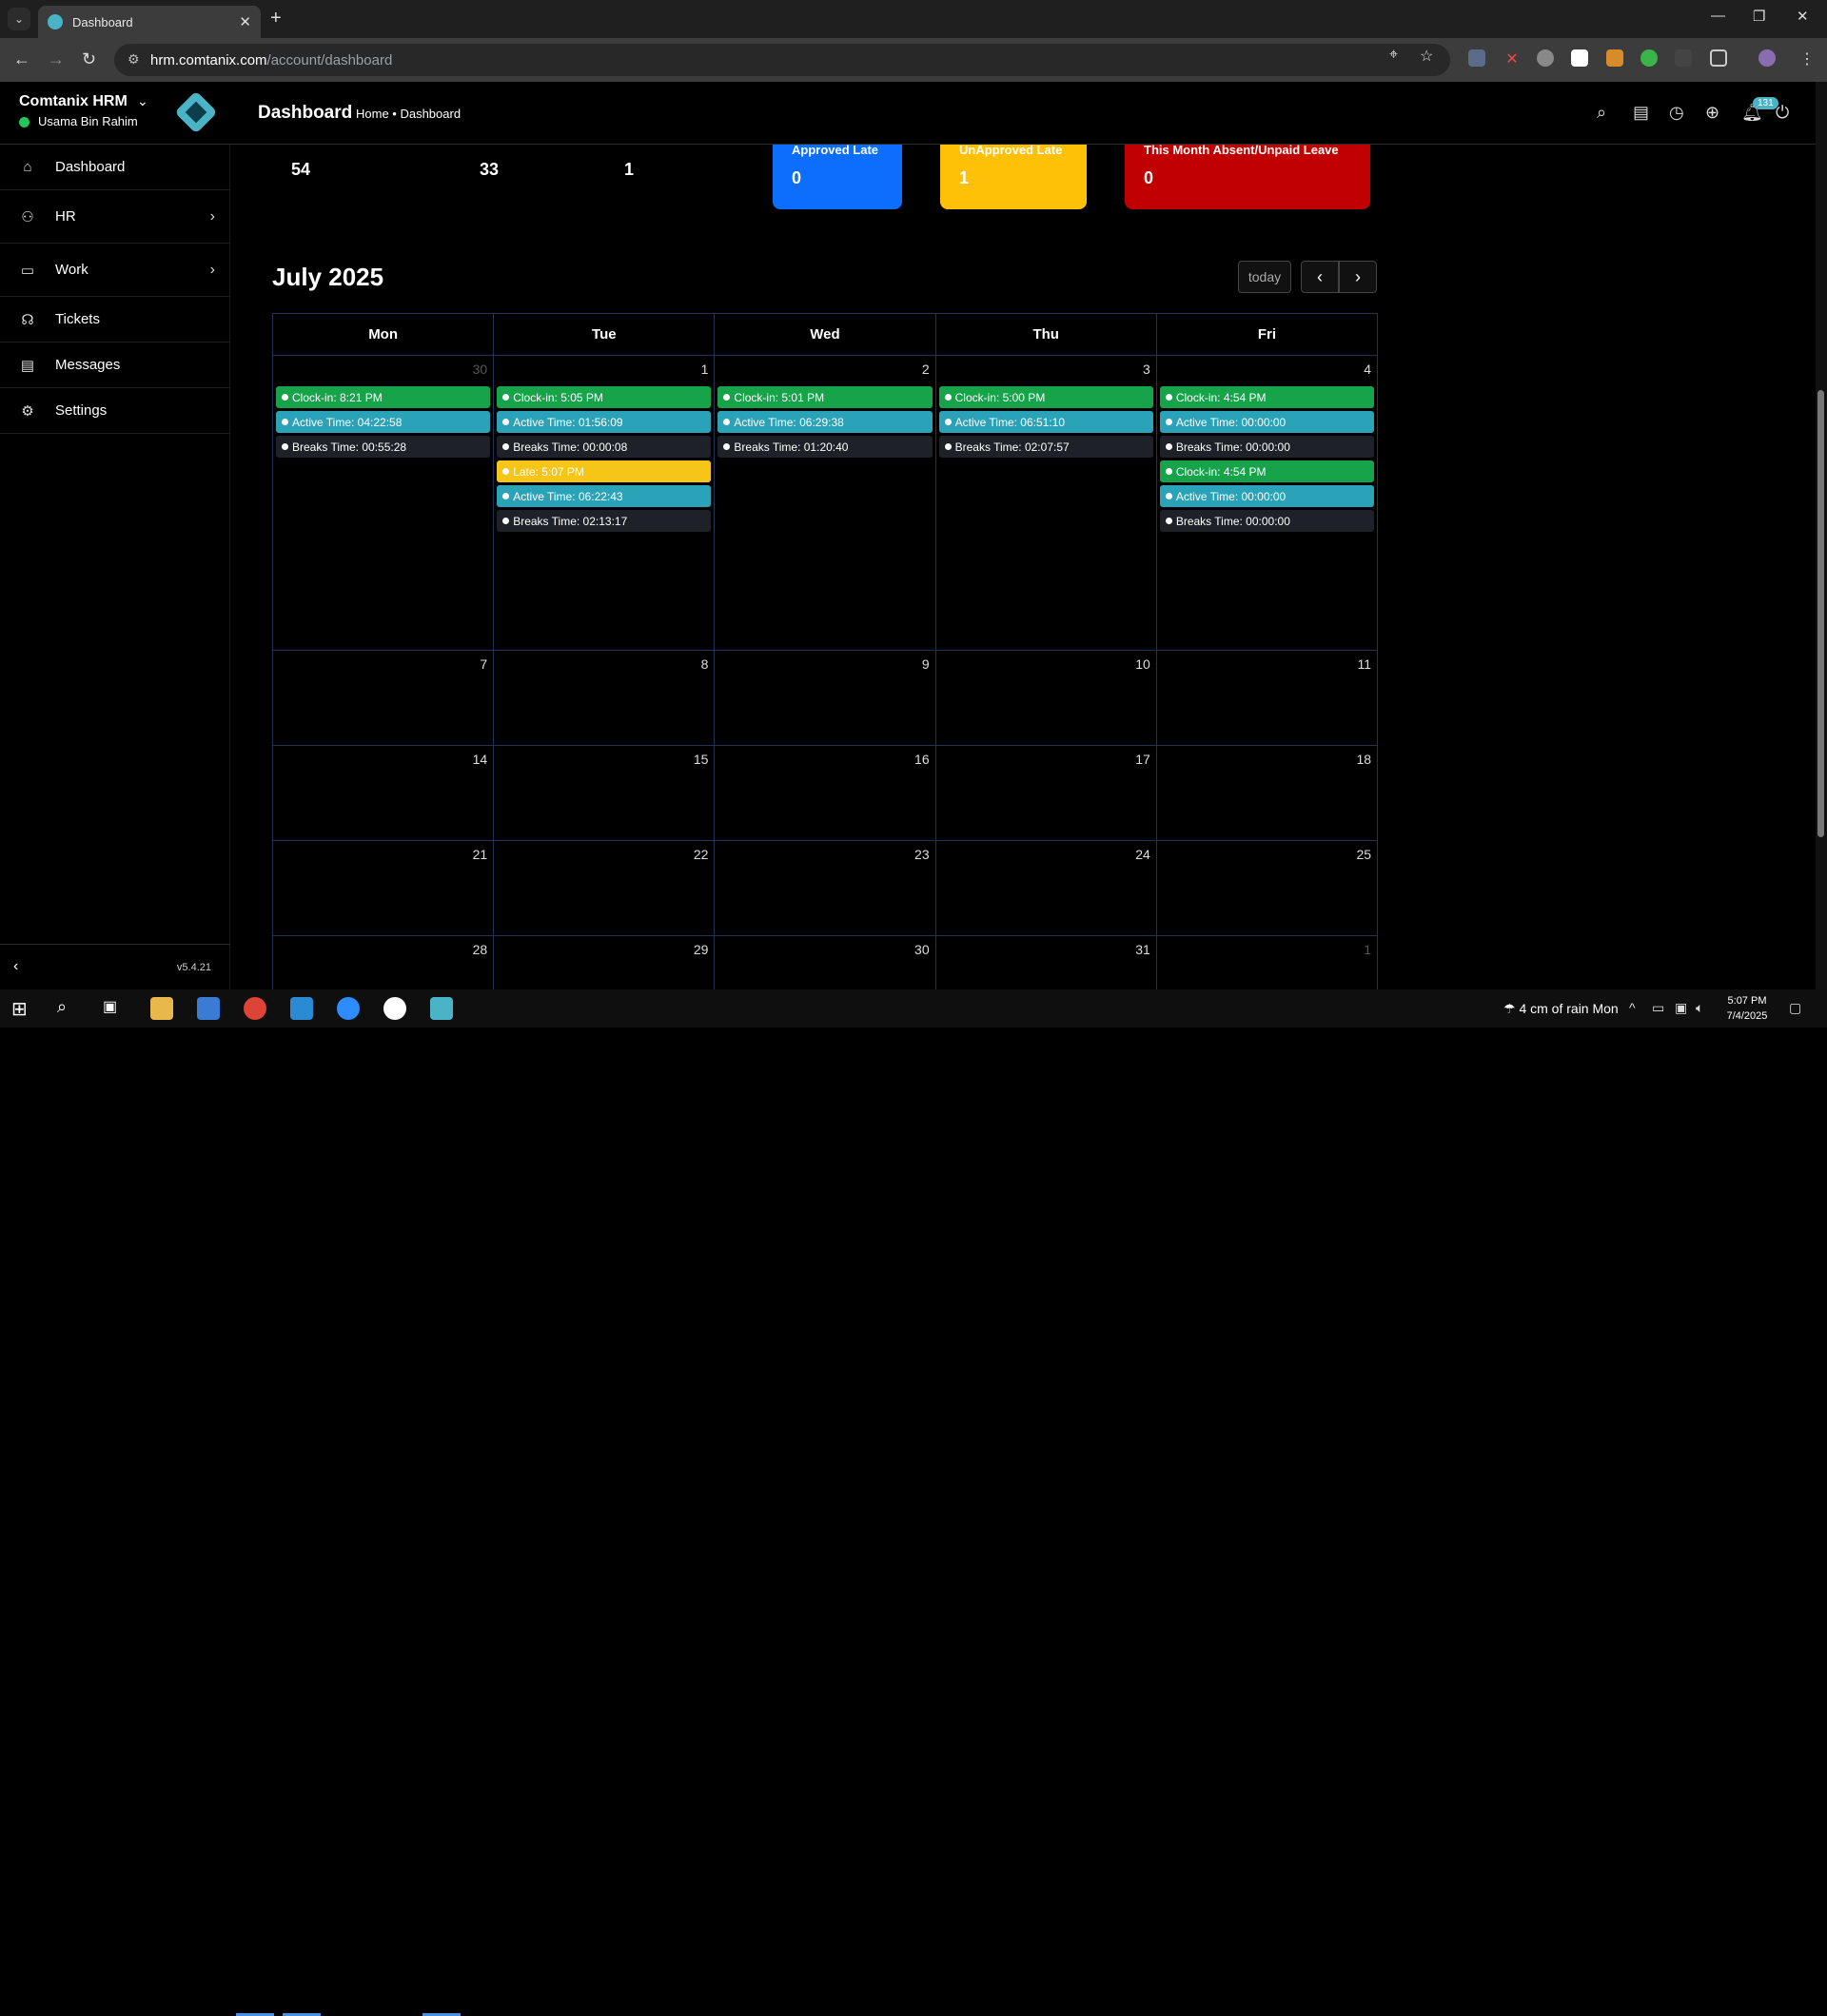 This screenshot has width=1827, height=2016. I want to click on calendar-day-cell: 15, so click(605, 793).